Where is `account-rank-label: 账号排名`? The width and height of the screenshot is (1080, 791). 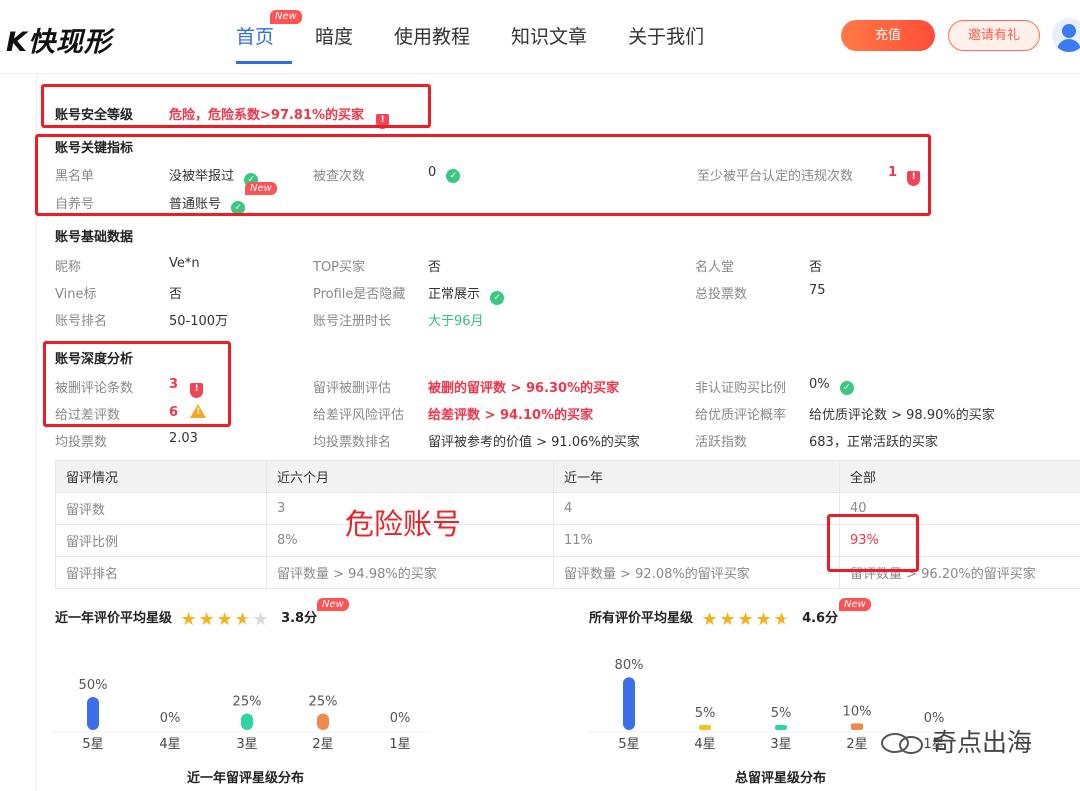
account-rank-label: 账号排名 is located at coordinates (81, 321).